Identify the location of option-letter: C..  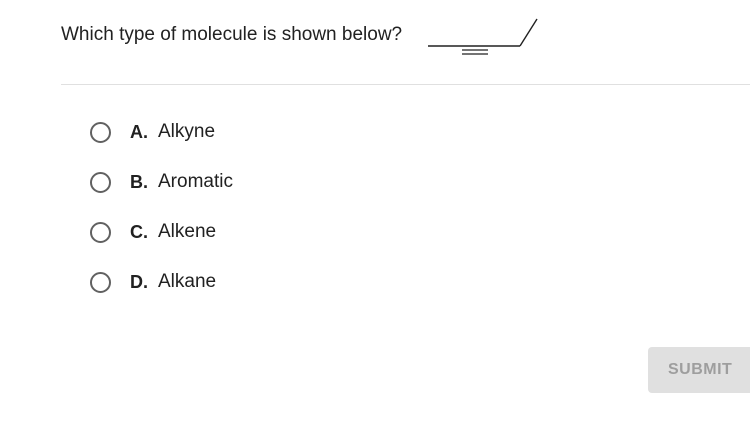
(139, 231).